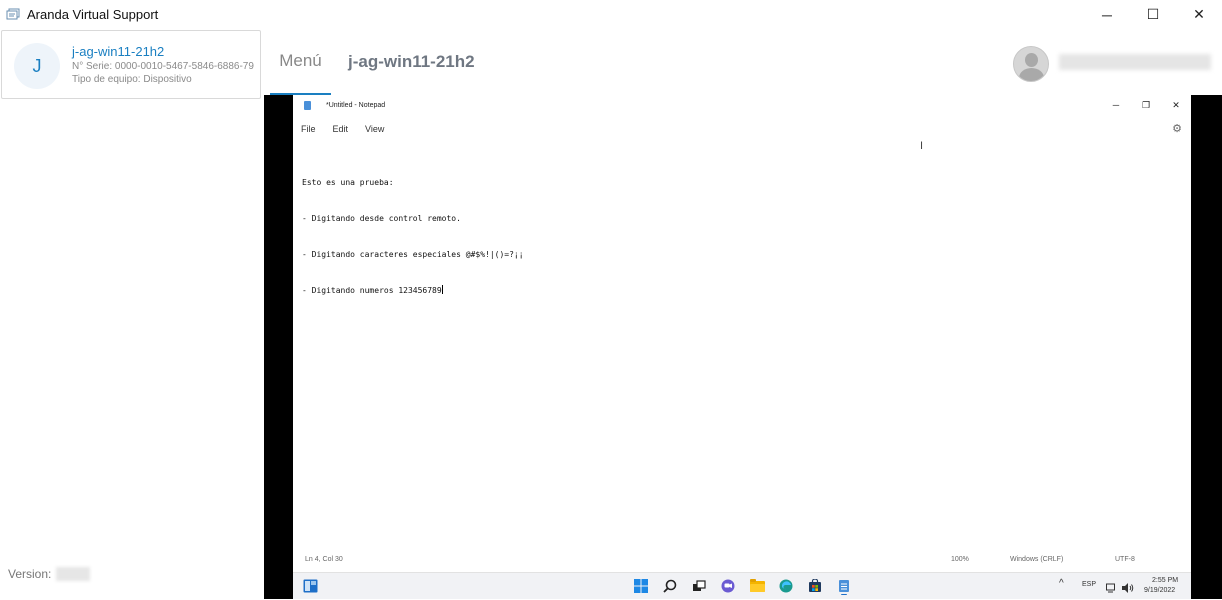 This screenshot has height=600, width=1222. What do you see at coordinates (844, 587) in the screenshot?
I see `notepad-taskbar-icon` at bounding box center [844, 587].